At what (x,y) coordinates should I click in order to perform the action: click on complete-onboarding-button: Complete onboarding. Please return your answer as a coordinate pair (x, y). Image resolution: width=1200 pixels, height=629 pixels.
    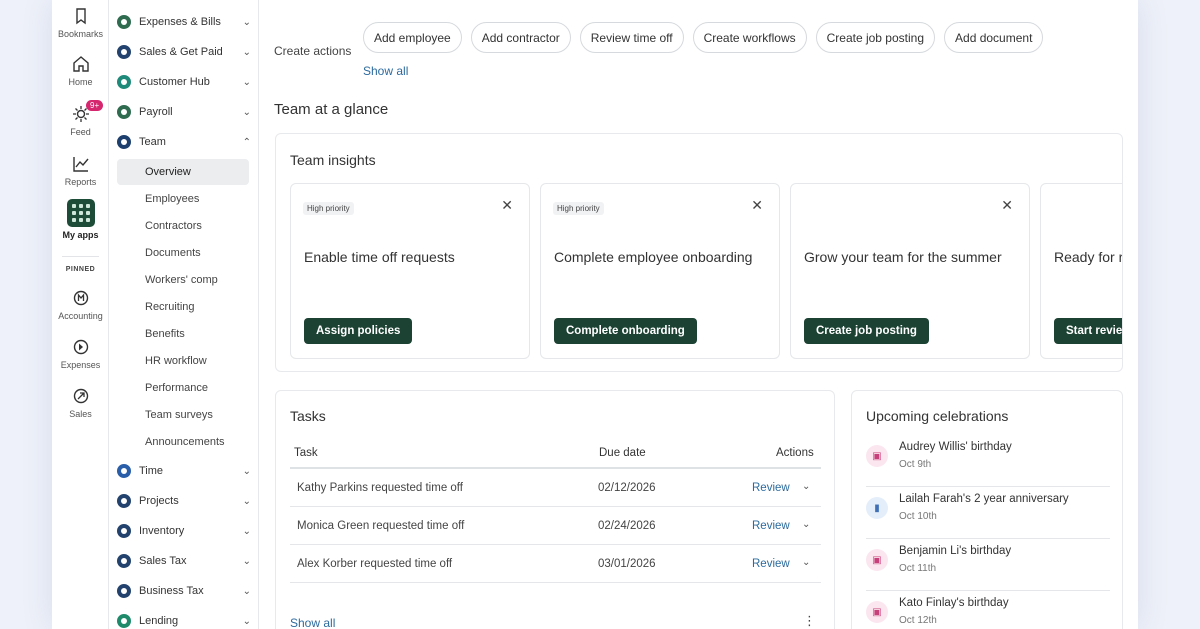
    Looking at the image, I should click on (625, 331).